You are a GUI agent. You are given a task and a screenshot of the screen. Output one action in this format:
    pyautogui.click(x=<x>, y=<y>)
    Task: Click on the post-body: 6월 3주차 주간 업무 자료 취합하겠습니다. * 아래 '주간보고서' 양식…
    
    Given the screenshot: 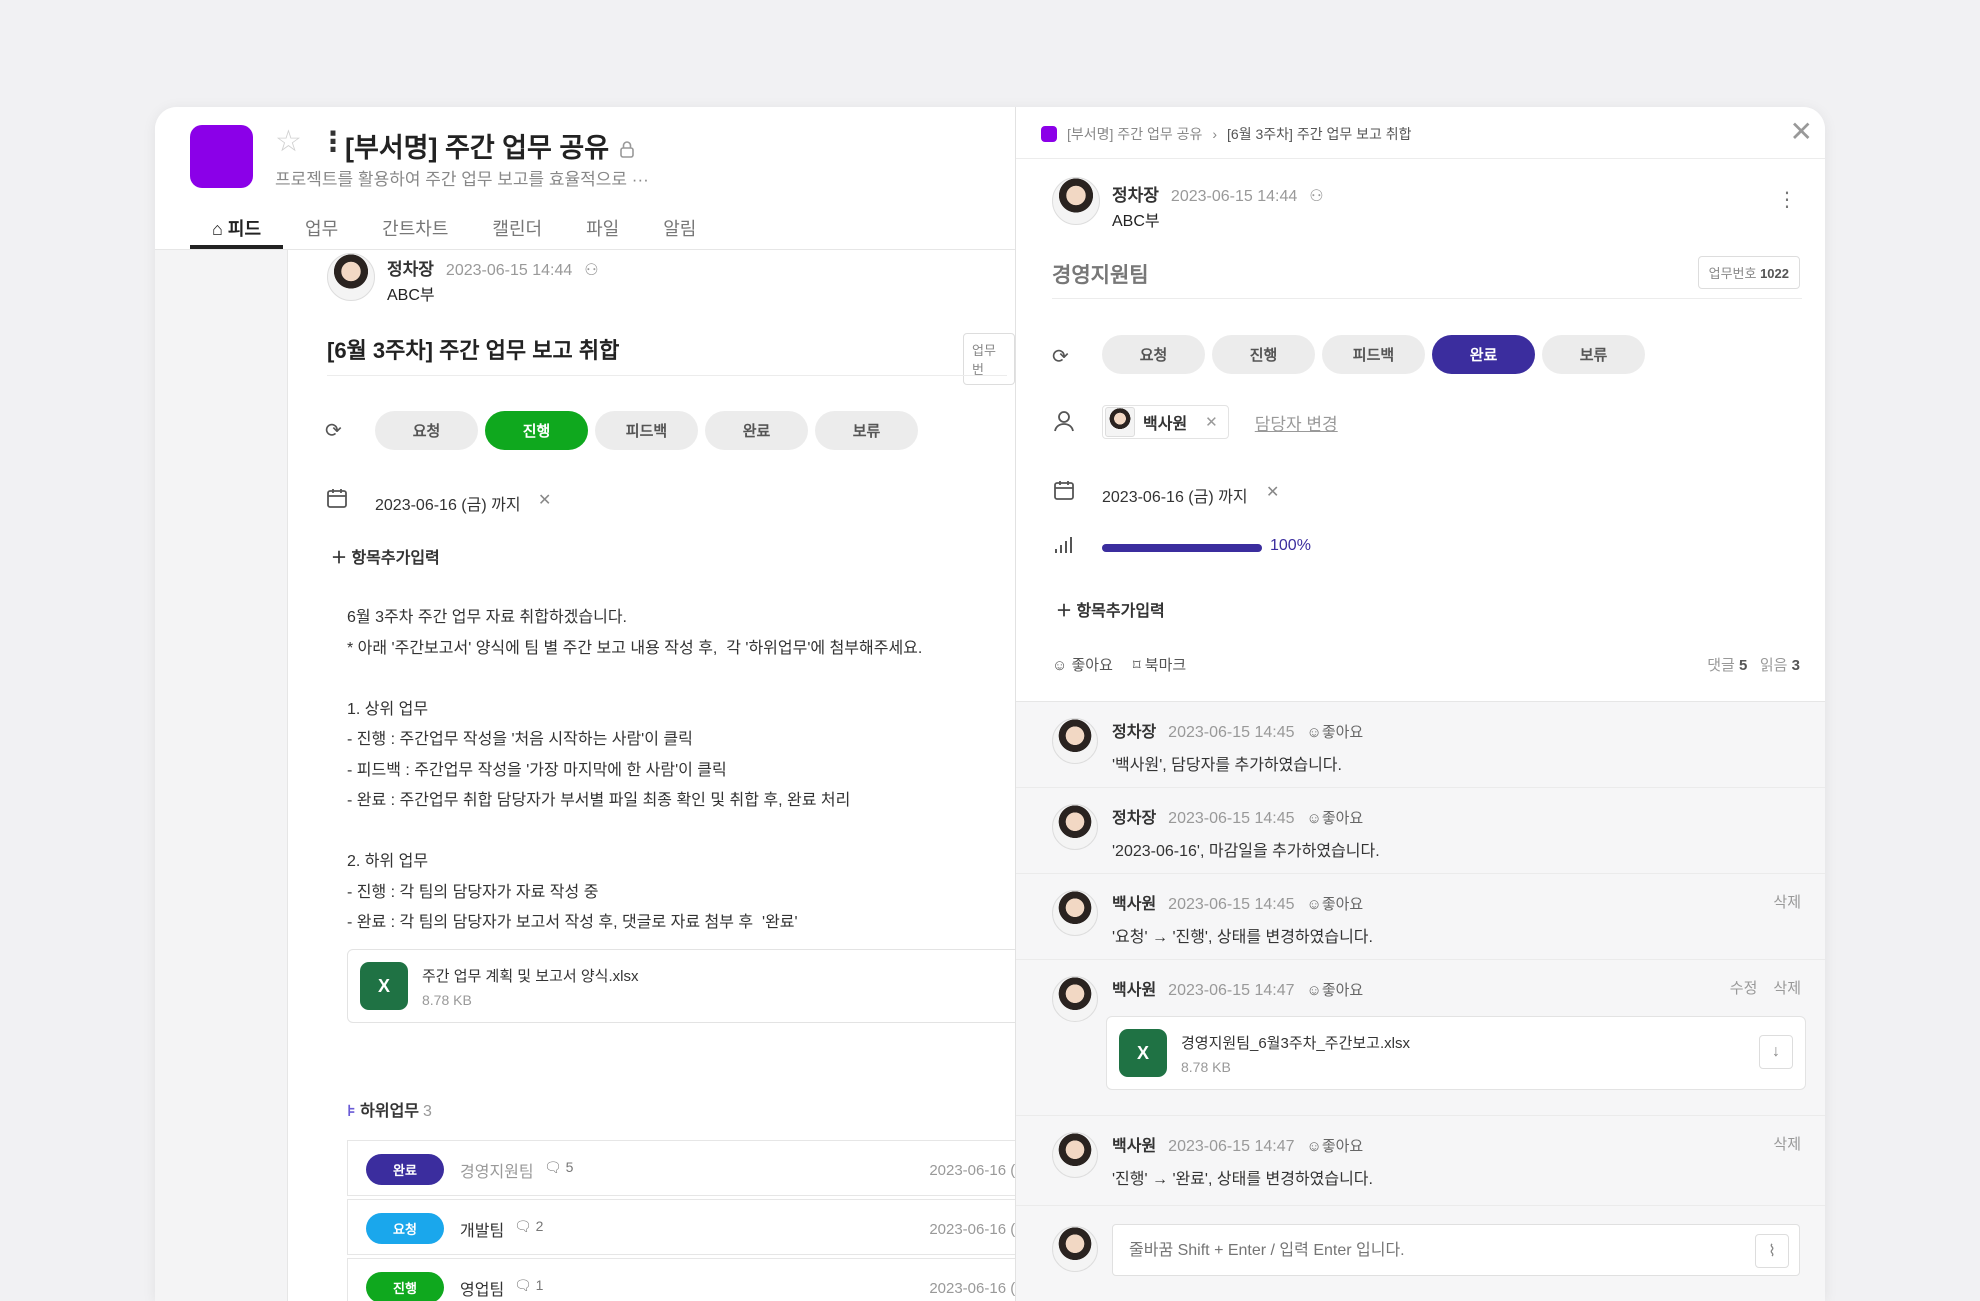 What is the action you would take?
    pyautogui.click(x=635, y=770)
    